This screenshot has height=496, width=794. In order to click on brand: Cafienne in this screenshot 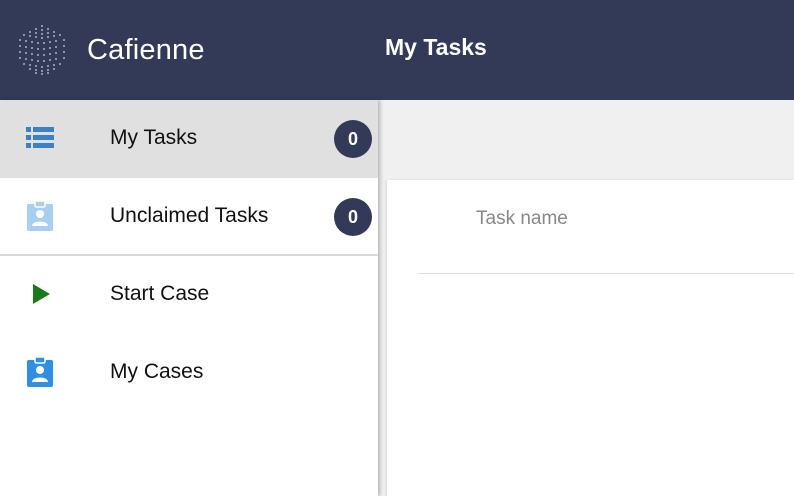, I will do `click(109, 50)`.